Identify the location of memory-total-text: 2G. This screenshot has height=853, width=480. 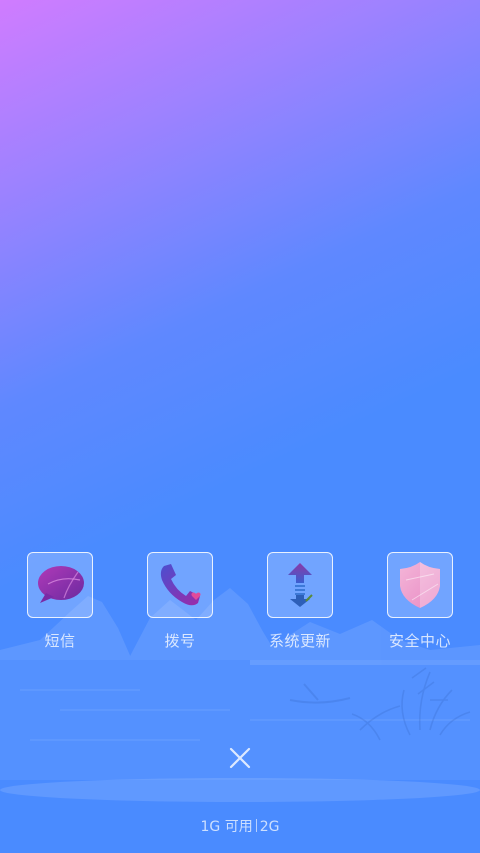
(269, 827).